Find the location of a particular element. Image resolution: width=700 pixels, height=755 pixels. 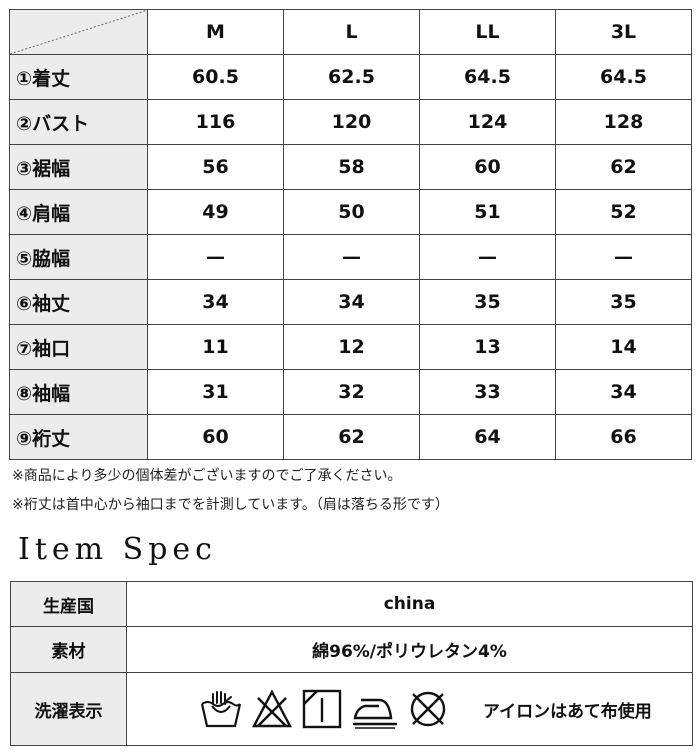

no-bleach-icon is located at coordinates (272, 708).